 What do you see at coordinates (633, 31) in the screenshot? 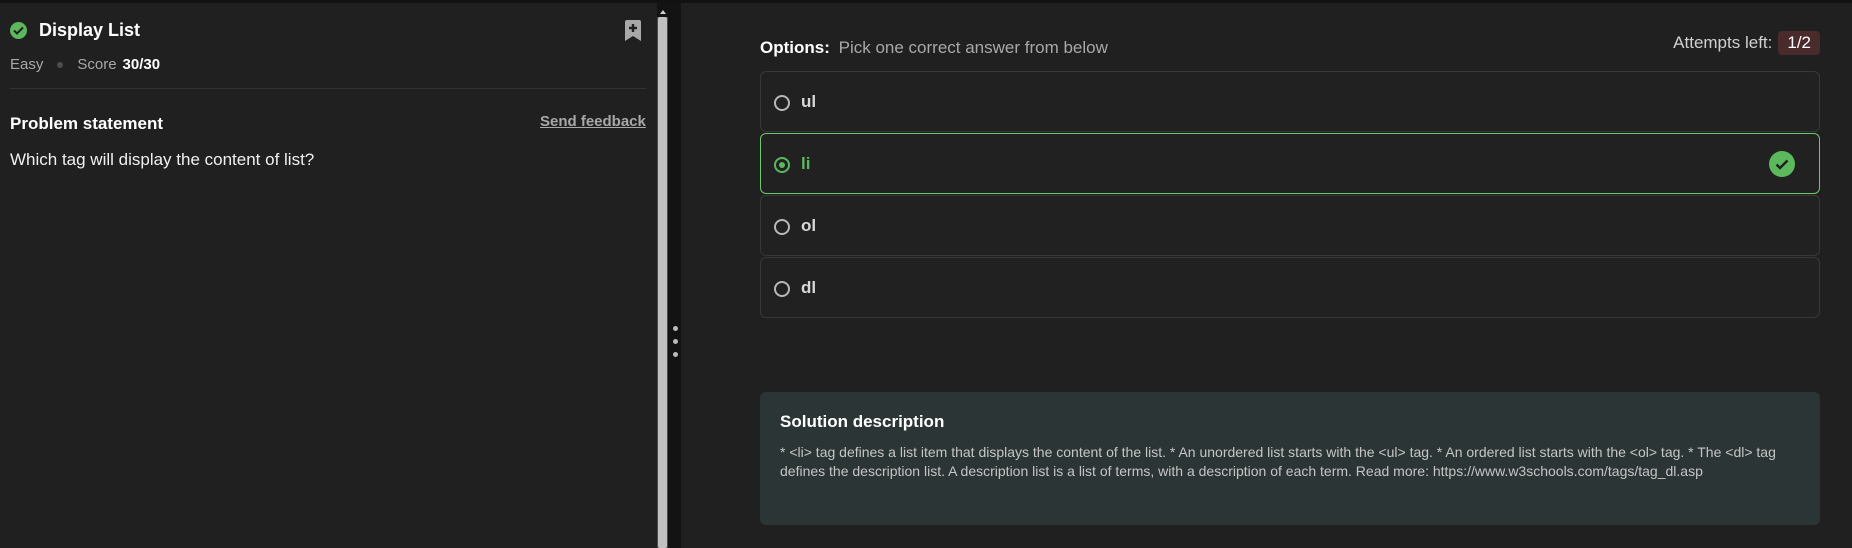
I see `bookmark-add-icon` at bounding box center [633, 31].